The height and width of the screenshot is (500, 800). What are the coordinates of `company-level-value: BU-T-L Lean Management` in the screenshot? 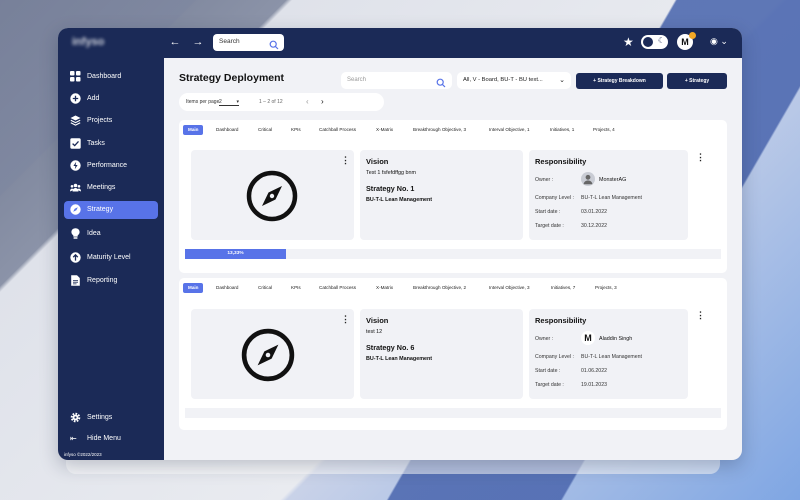 It's located at (611, 198).